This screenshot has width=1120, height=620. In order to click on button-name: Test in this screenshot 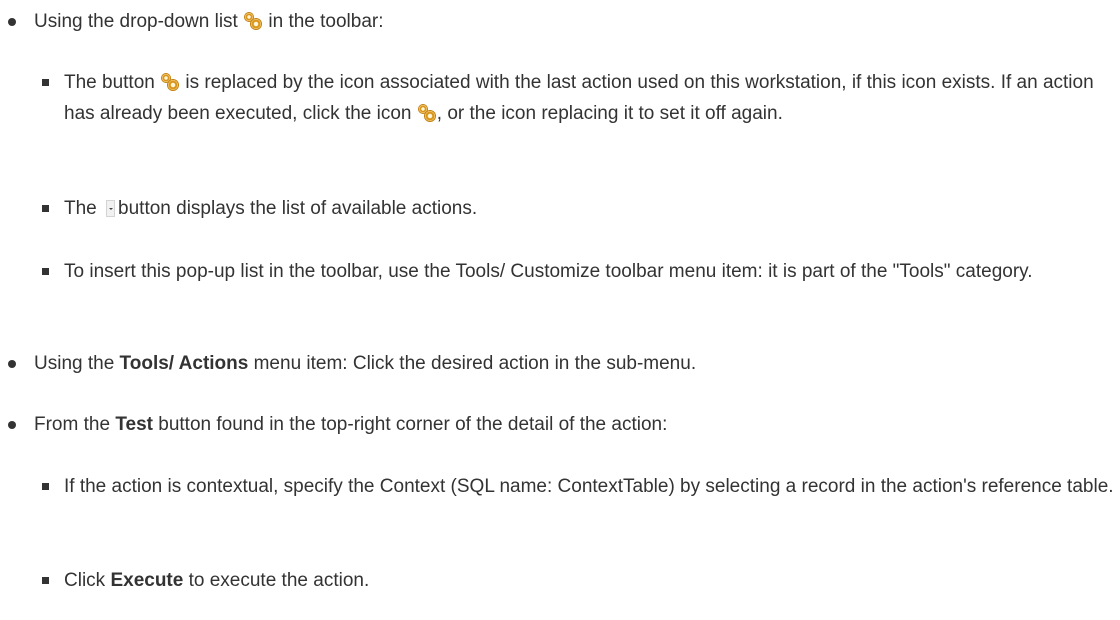, I will do `click(134, 424)`.